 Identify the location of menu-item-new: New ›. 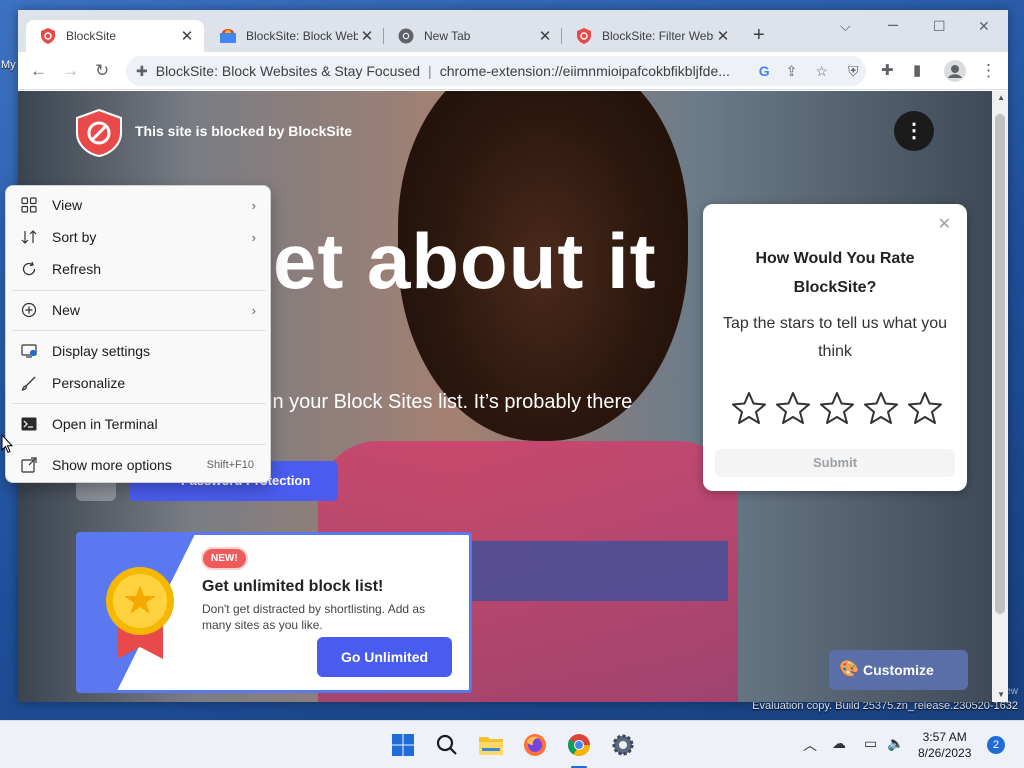
(138, 310).